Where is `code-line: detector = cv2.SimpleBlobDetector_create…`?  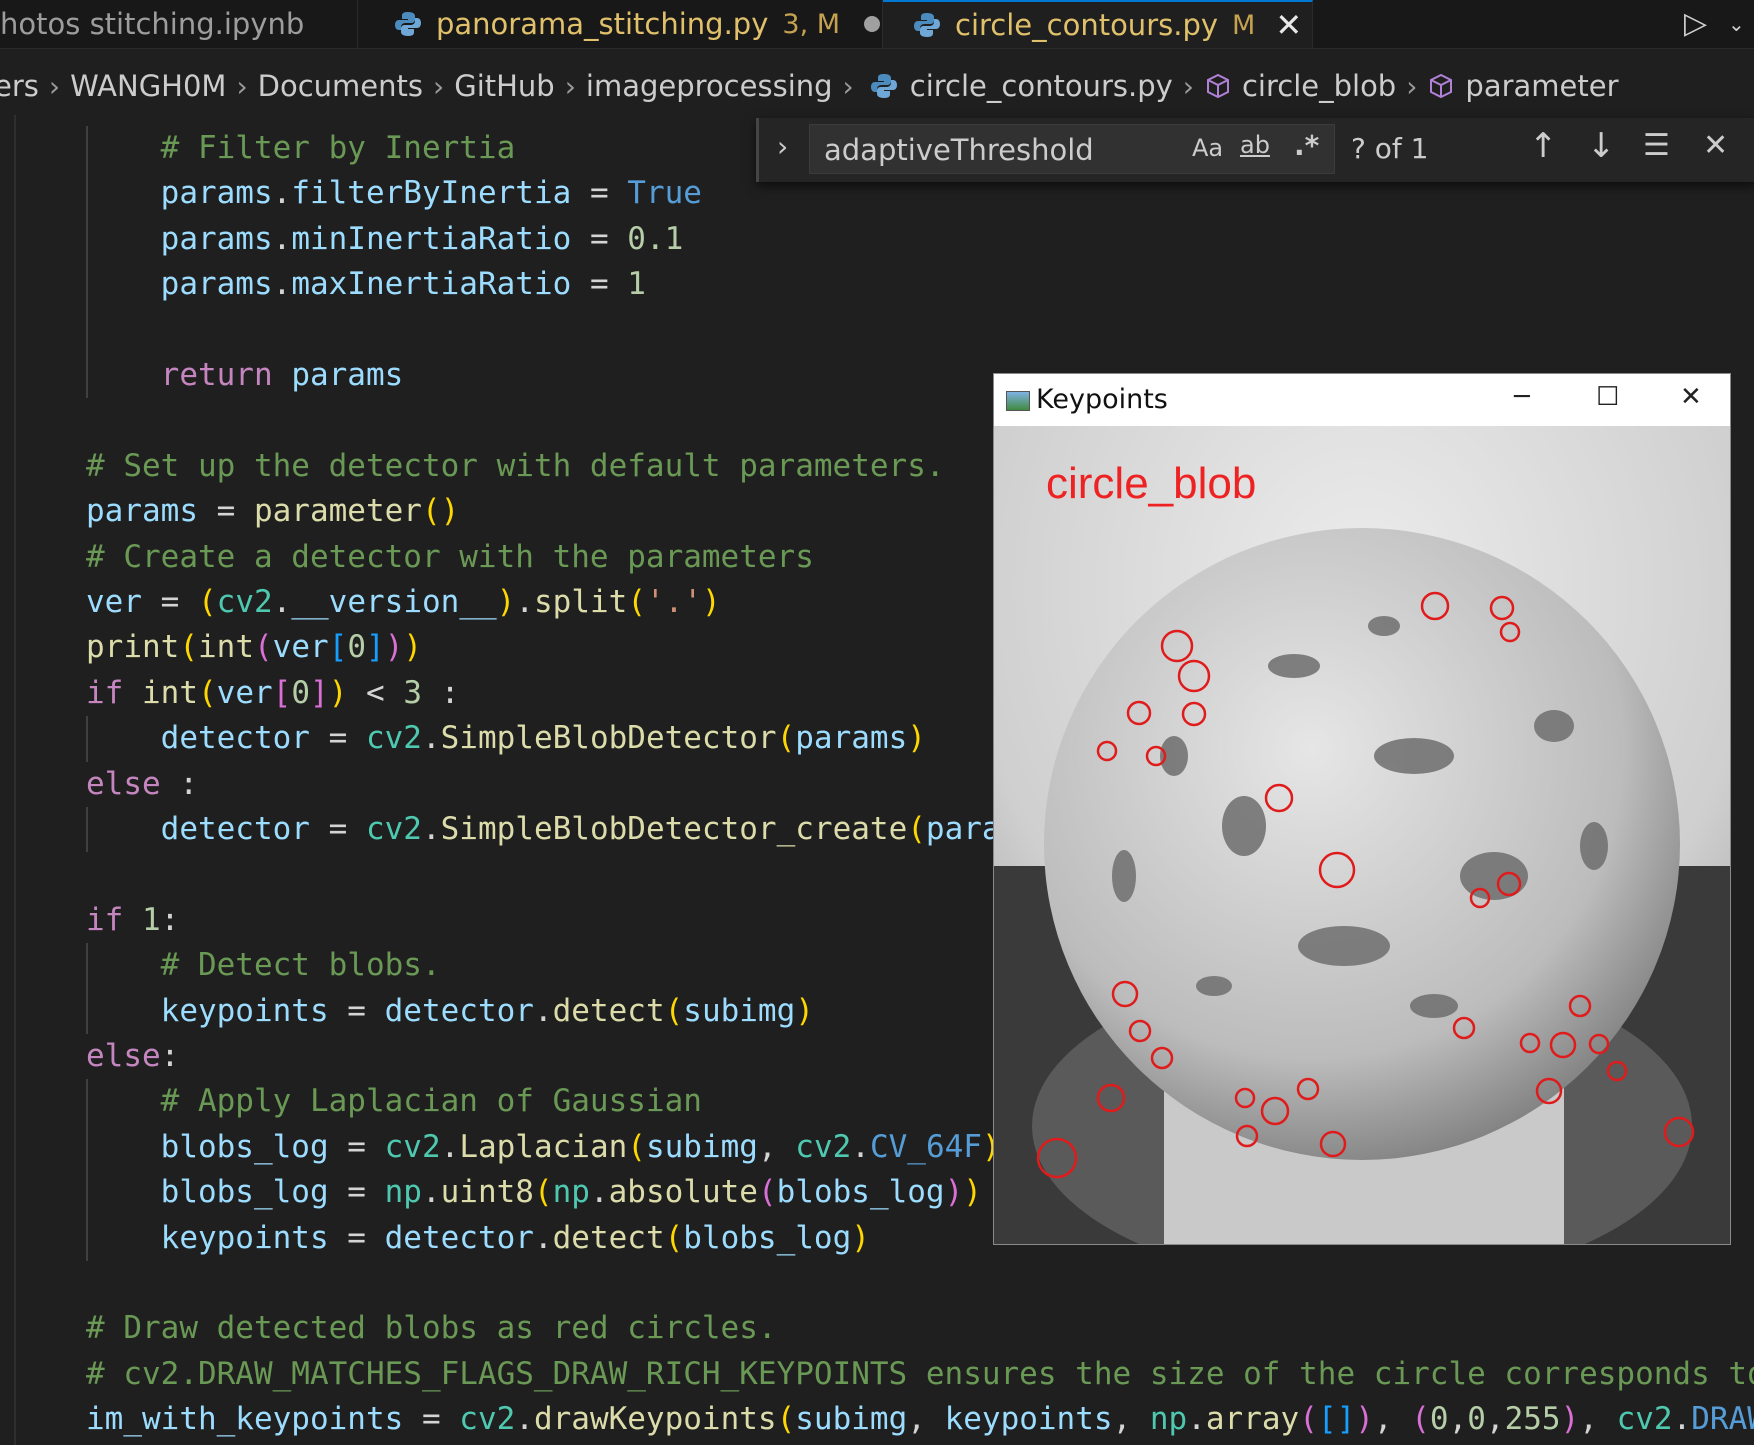
code-line: detector = cv2.SimpleBlobDetector_create… is located at coordinates (543, 829).